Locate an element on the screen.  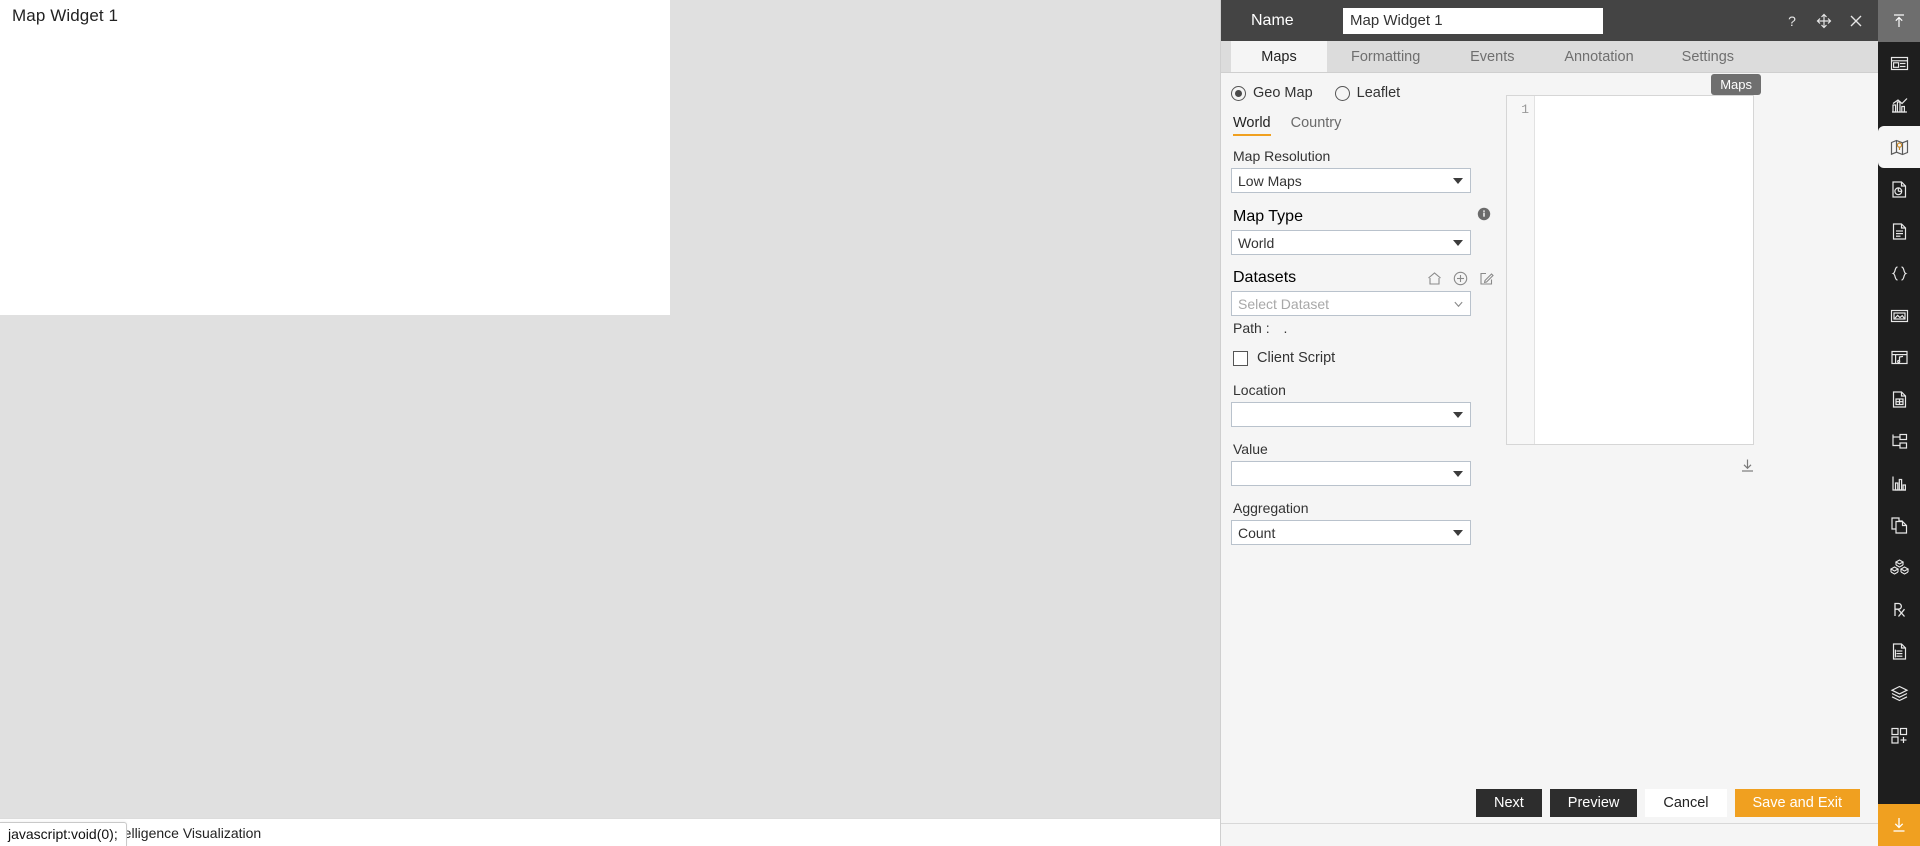
tab-events: Events is located at coordinates (1492, 56).